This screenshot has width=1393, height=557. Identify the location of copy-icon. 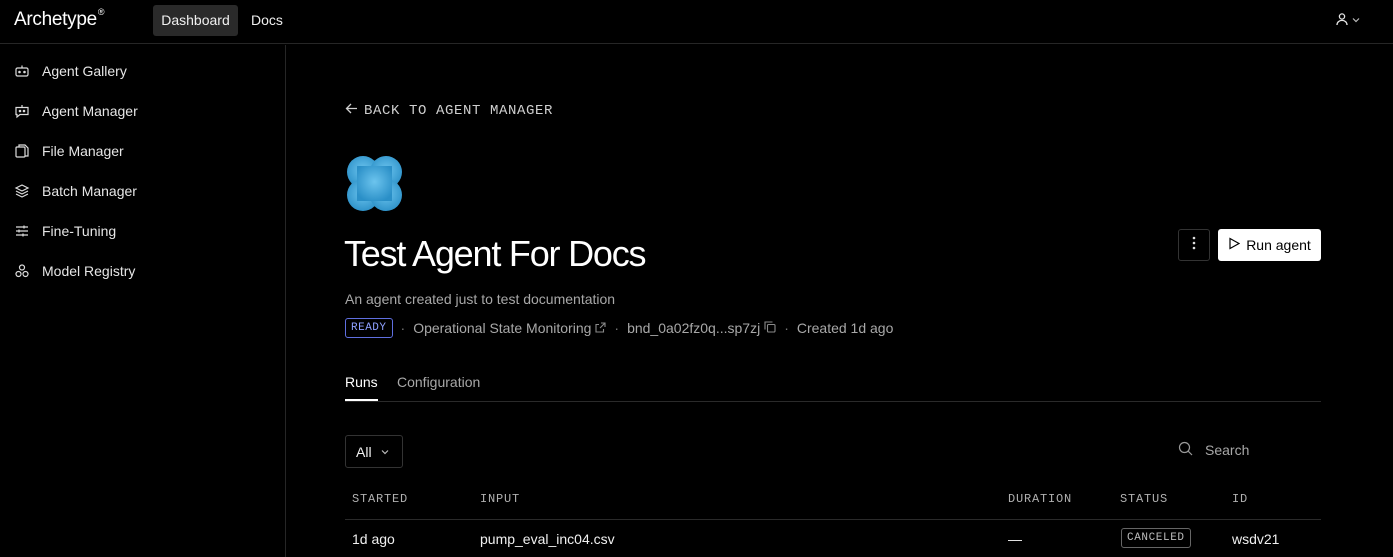
(770, 327).